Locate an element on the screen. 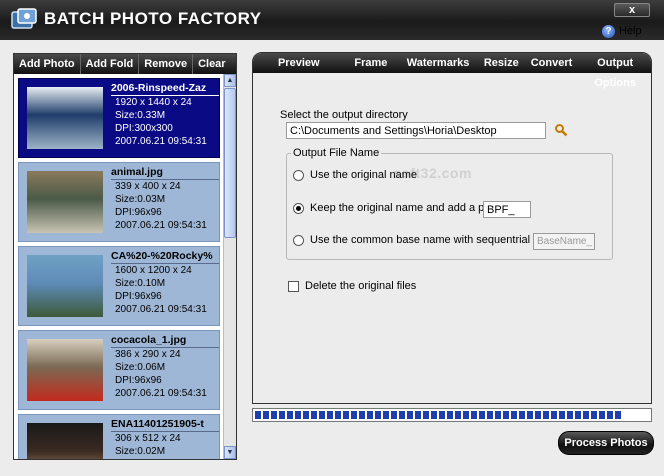 This screenshot has height=476, width=664. scrollbar-thumb is located at coordinates (230, 163).